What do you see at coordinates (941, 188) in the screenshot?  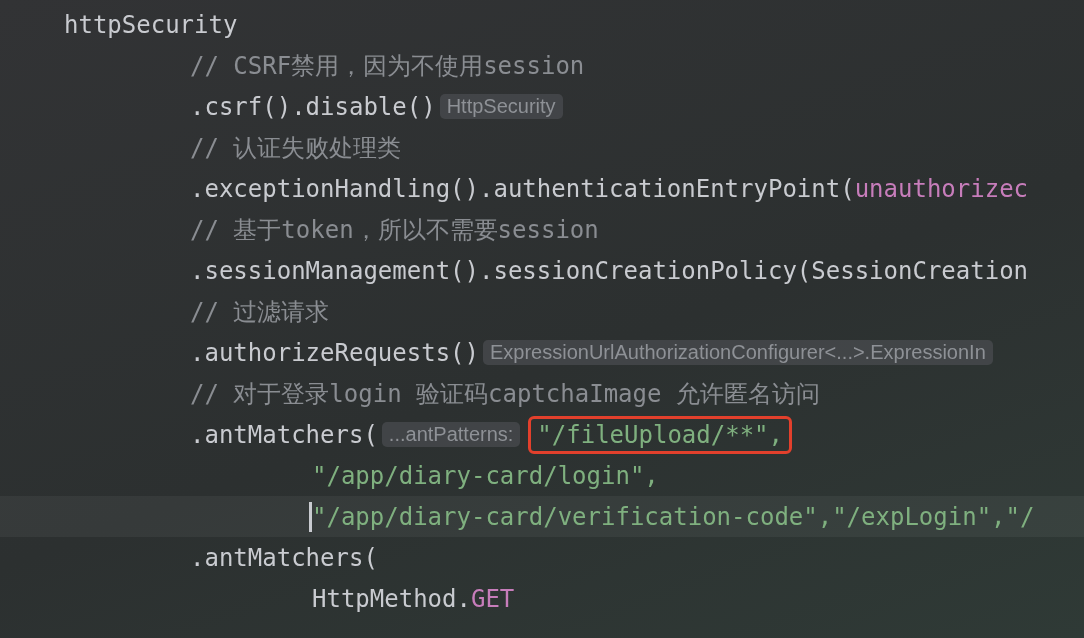 I see `code-text: unauthorizec` at bounding box center [941, 188].